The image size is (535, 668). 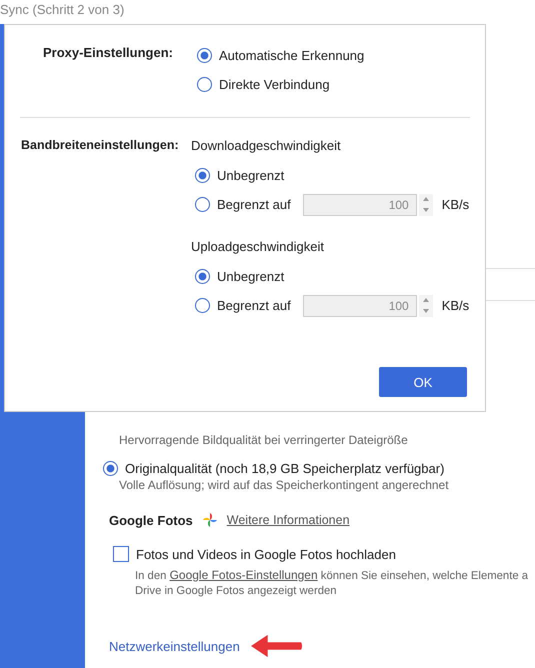 I want to click on option-label: Automatische Erkennung, so click(x=291, y=55).